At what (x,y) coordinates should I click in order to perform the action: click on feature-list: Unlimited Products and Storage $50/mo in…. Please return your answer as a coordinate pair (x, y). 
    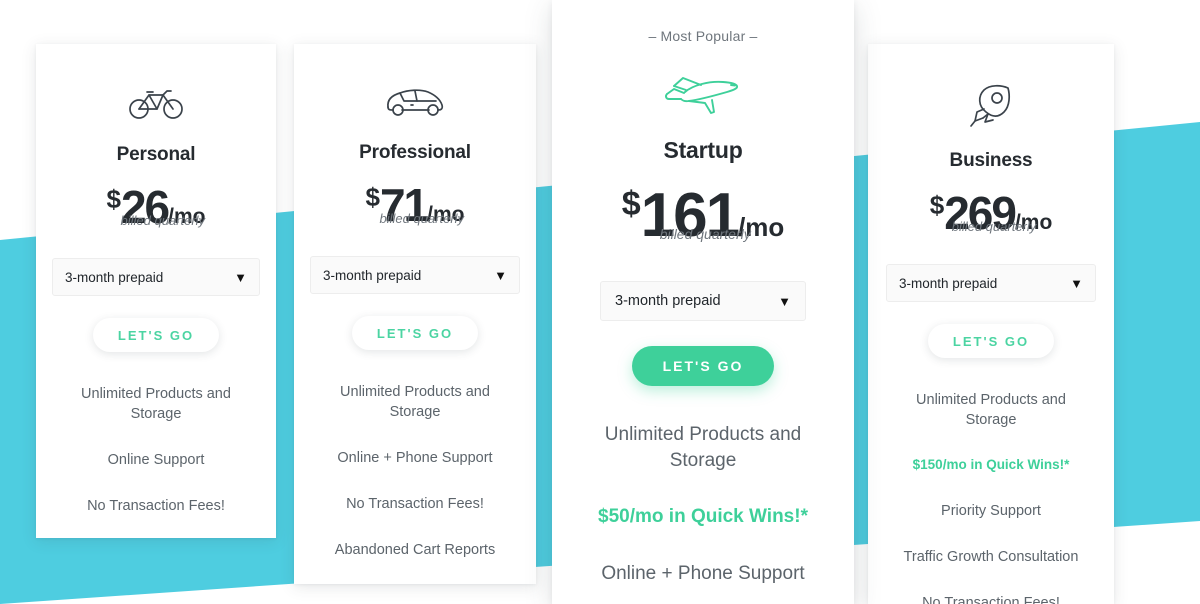
    Looking at the image, I should click on (703, 504).